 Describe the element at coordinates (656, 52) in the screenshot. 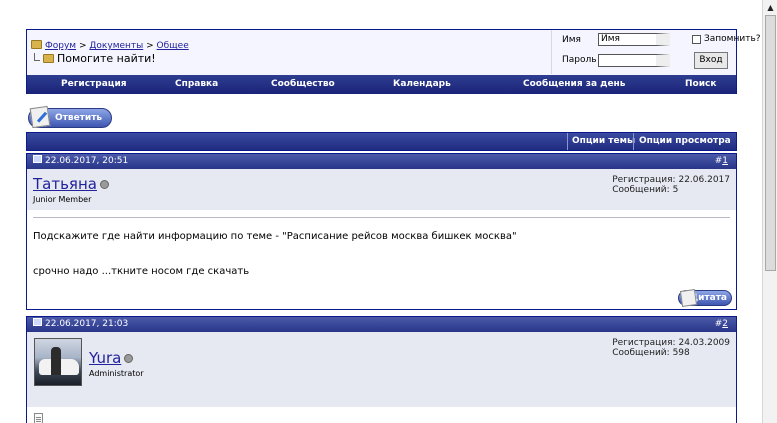

I see `login-form: Имя Имя Запомнить? Пароль Вход` at that location.